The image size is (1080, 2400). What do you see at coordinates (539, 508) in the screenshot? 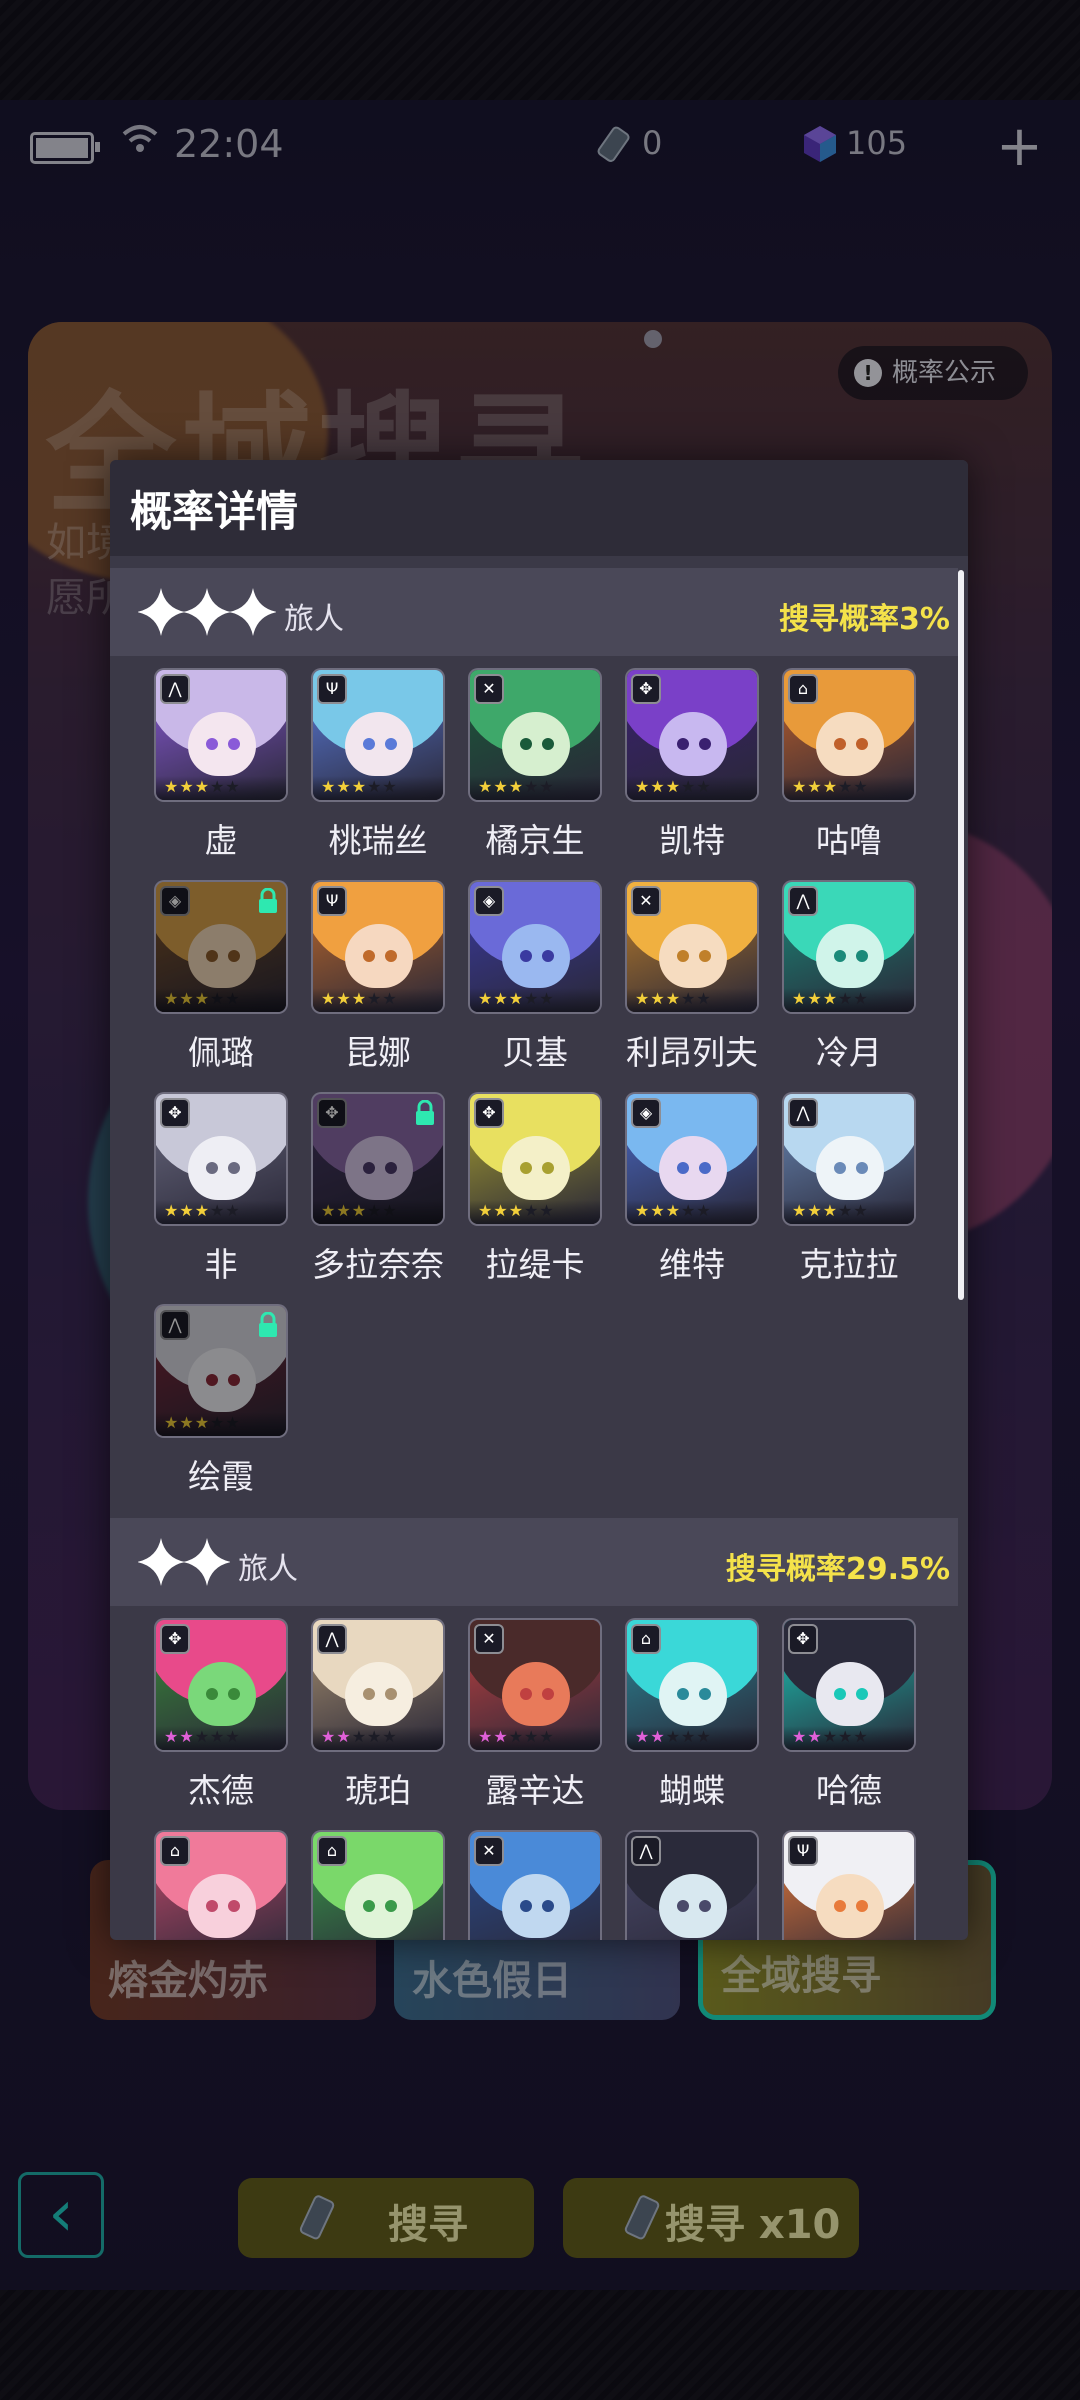
I see `dialog-header: 概率详情` at bounding box center [539, 508].